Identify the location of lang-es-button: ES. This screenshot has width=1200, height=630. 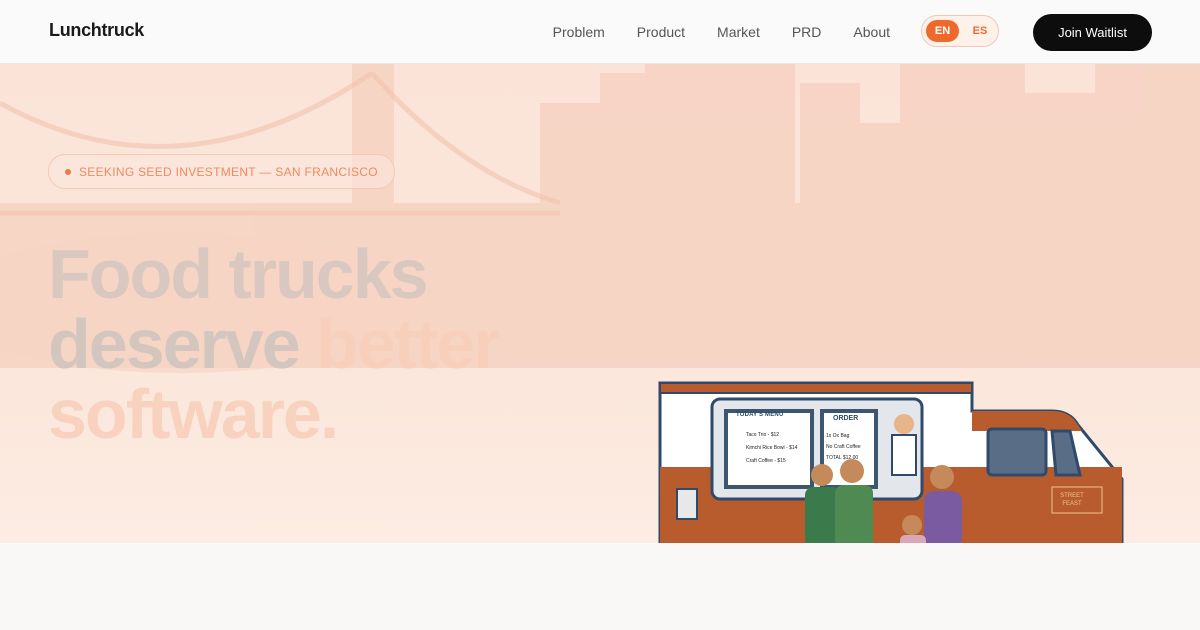
(980, 31).